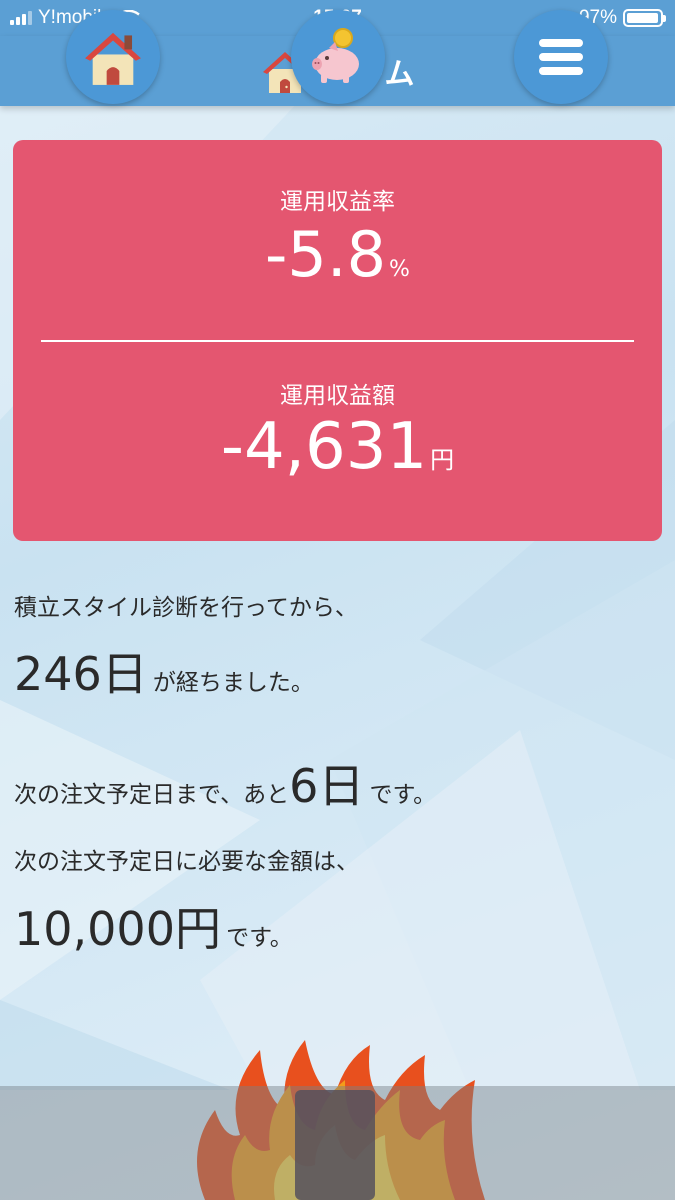 The height and width of the screenshot is (1200, 675). I want to click on next-order-suffix: です。, so click(403, 795).